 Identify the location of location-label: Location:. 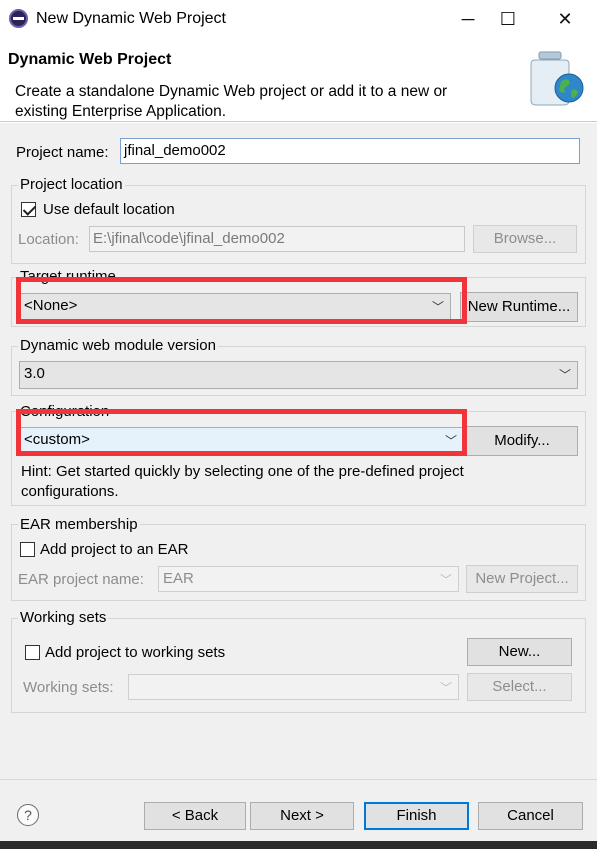
(48, 239).